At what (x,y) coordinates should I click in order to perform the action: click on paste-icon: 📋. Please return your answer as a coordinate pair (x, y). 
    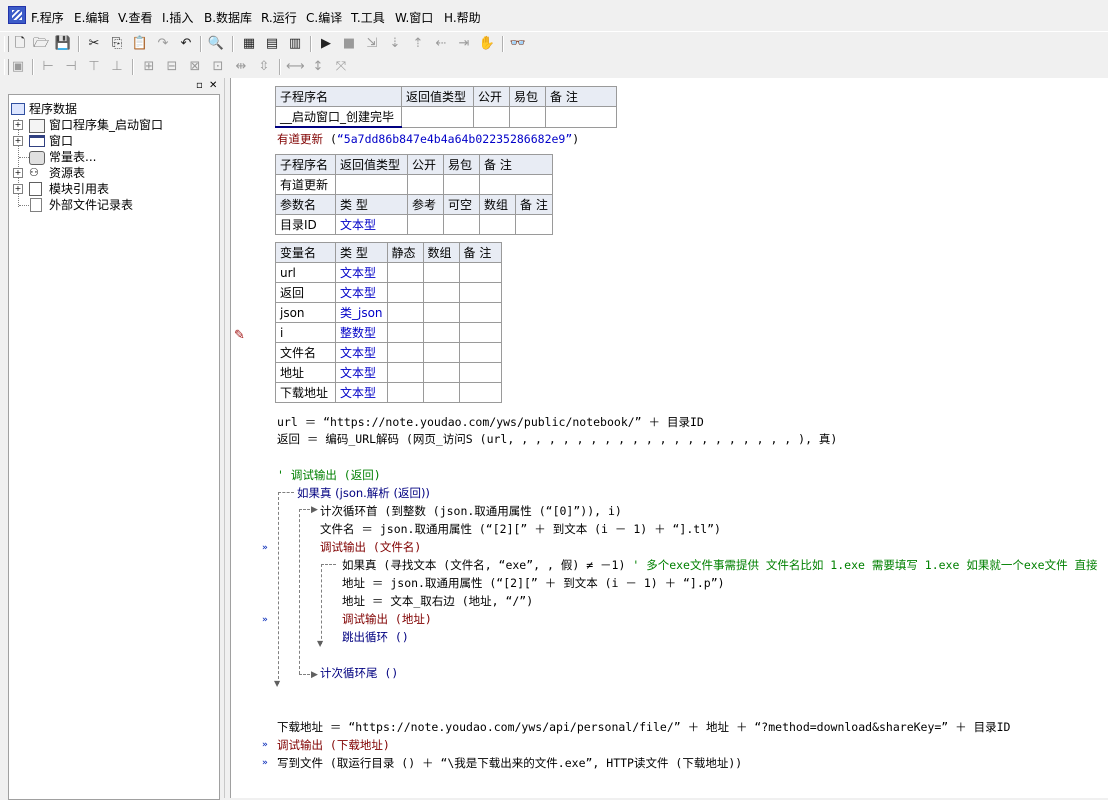
    Looking at the image, I should click on (140, 44).